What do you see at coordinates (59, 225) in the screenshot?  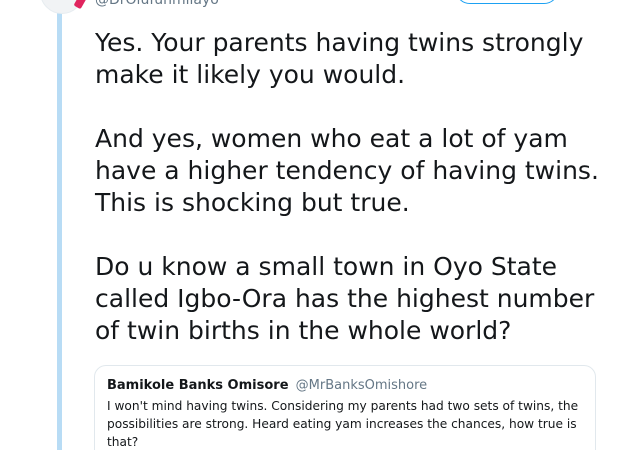 I see `thread-connector-line` at bounding box center [59, 225].